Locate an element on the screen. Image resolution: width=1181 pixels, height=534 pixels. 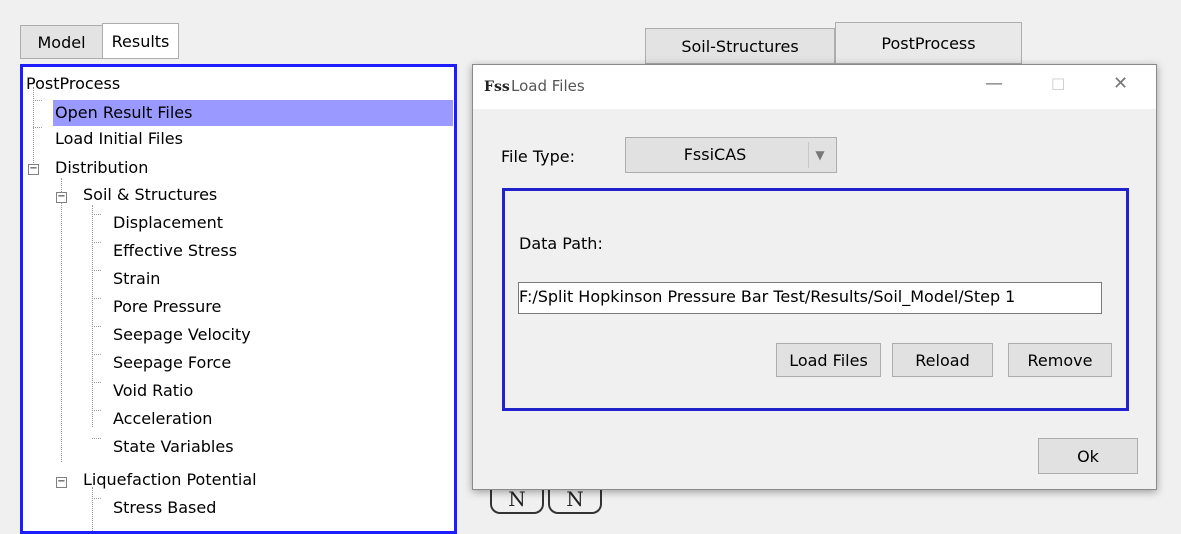
remove-label: Remove is located at coordinates (1060, 360).